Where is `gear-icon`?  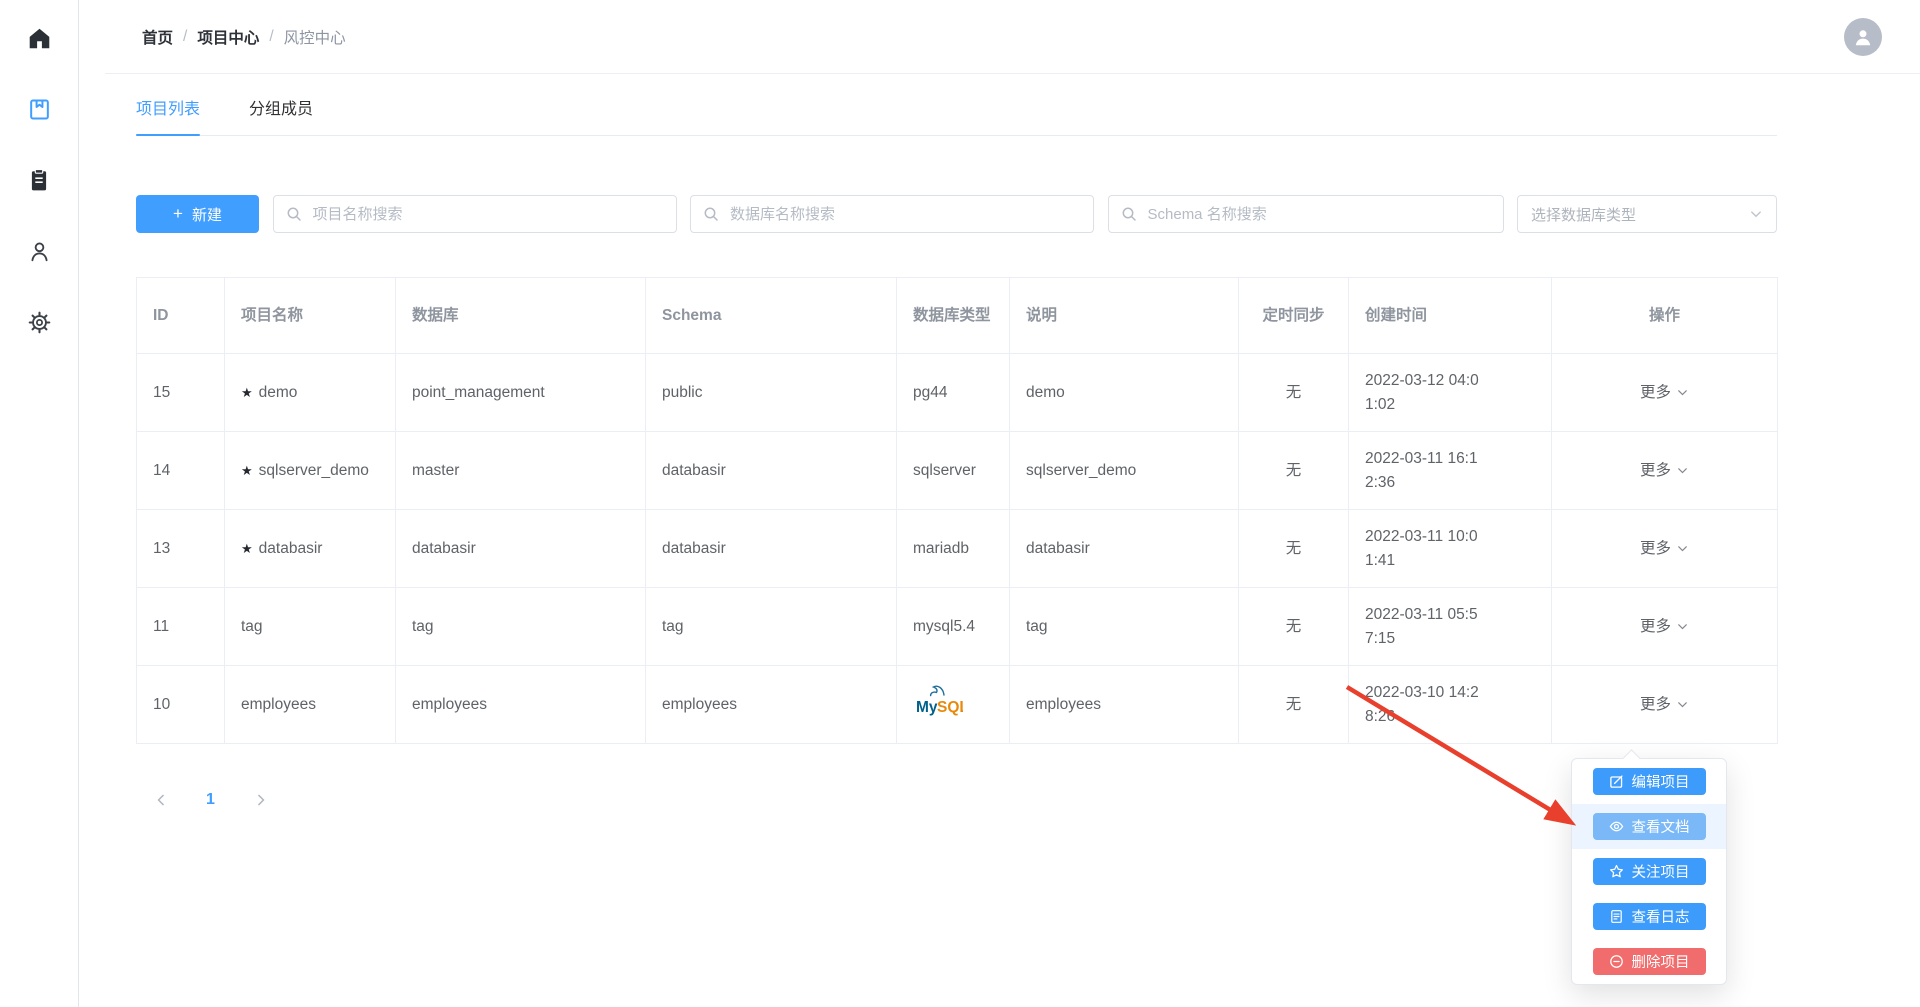
gear-icon is located at coordinates (39, 322).